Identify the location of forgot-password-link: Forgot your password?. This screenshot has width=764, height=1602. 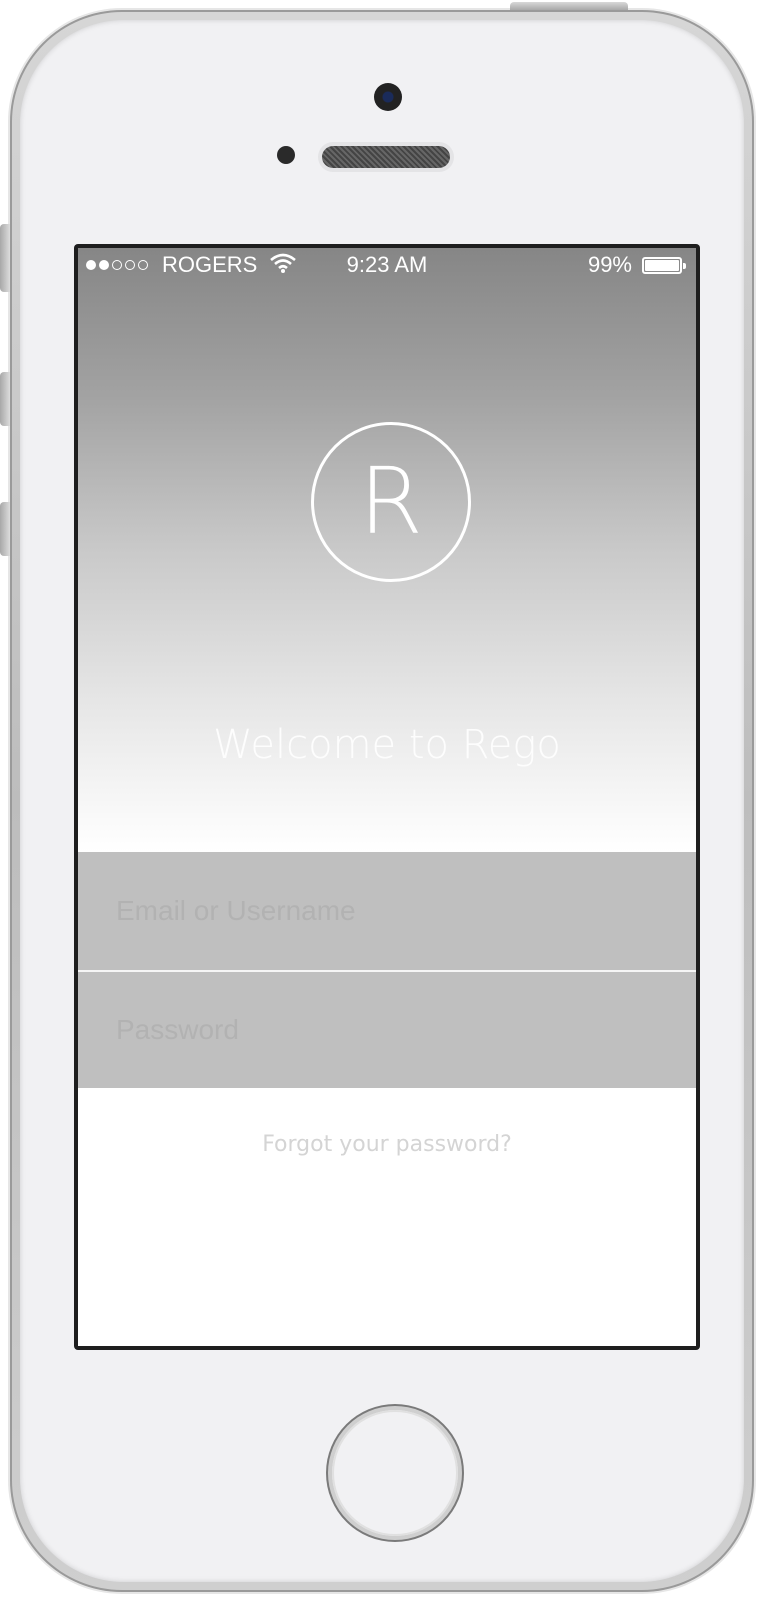
(387, 1144).